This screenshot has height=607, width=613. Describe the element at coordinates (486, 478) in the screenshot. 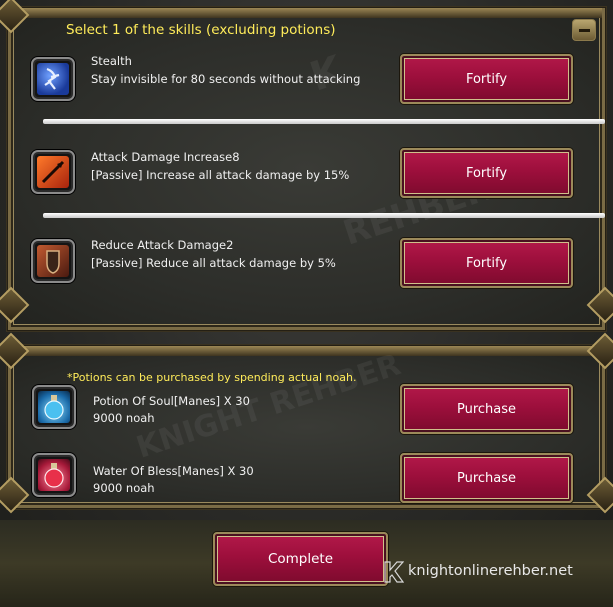

I see `purchase-button-water-of-bless: Purchase` at that location.